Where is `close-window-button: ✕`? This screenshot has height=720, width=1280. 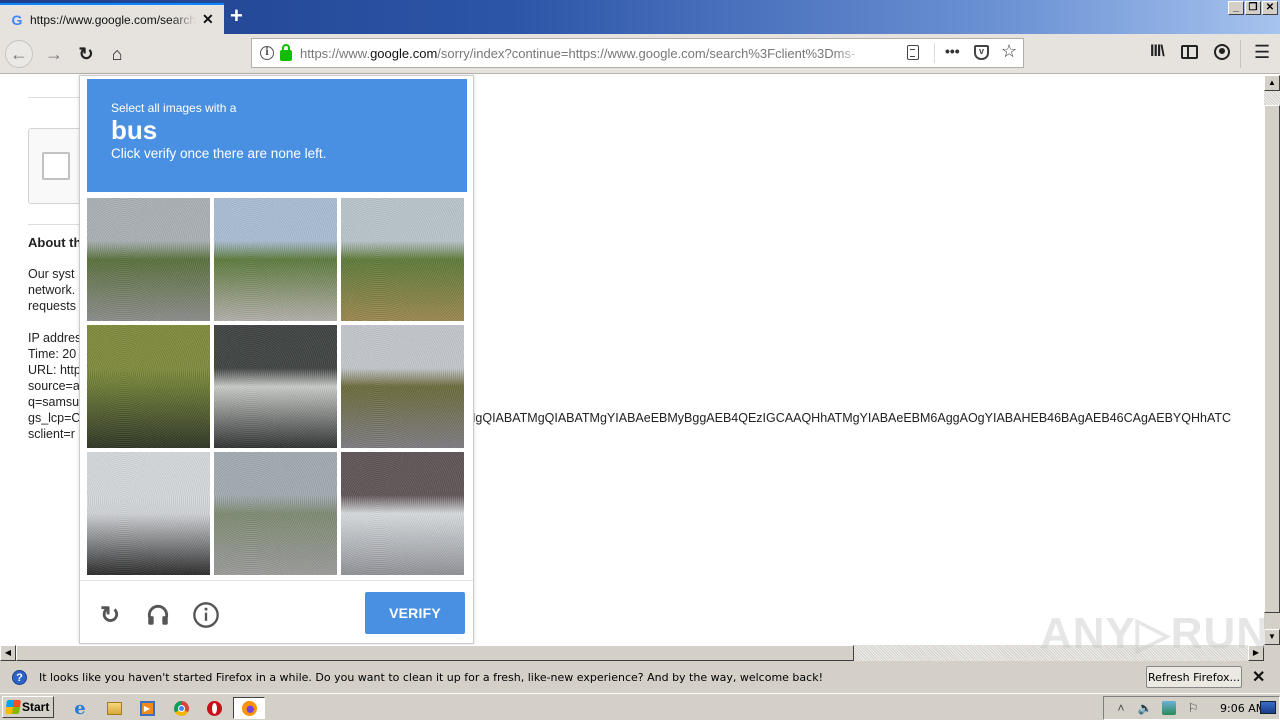 close-window-button: ✕ is located at coordinates (1270, 8).